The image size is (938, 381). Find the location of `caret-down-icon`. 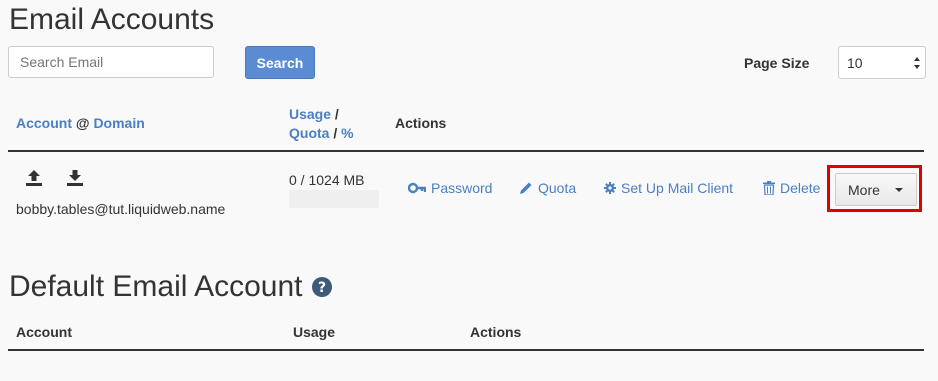

caret-down-icon is located at coordinates (899, 190).